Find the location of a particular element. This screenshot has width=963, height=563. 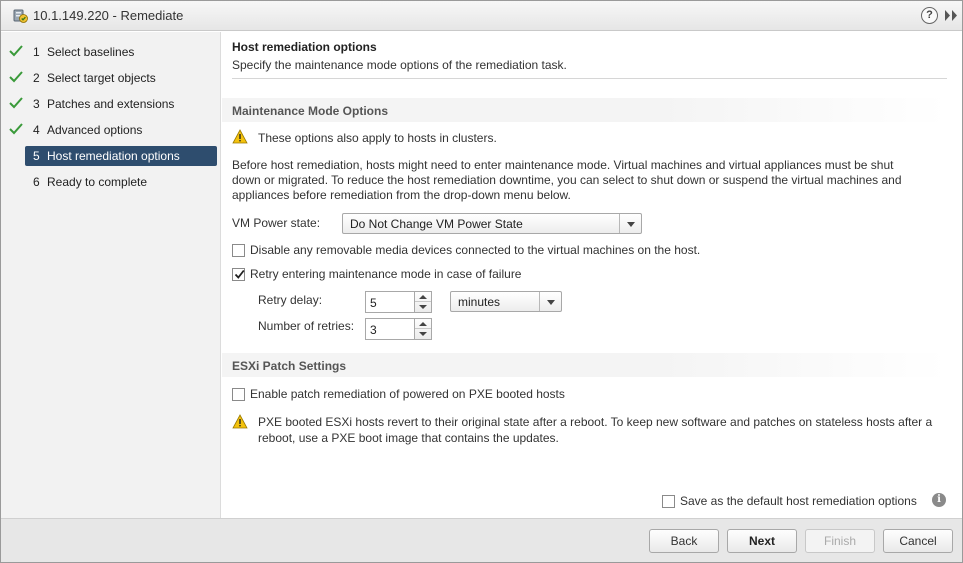

checkmark-icon is located at coordinates (239, 274).